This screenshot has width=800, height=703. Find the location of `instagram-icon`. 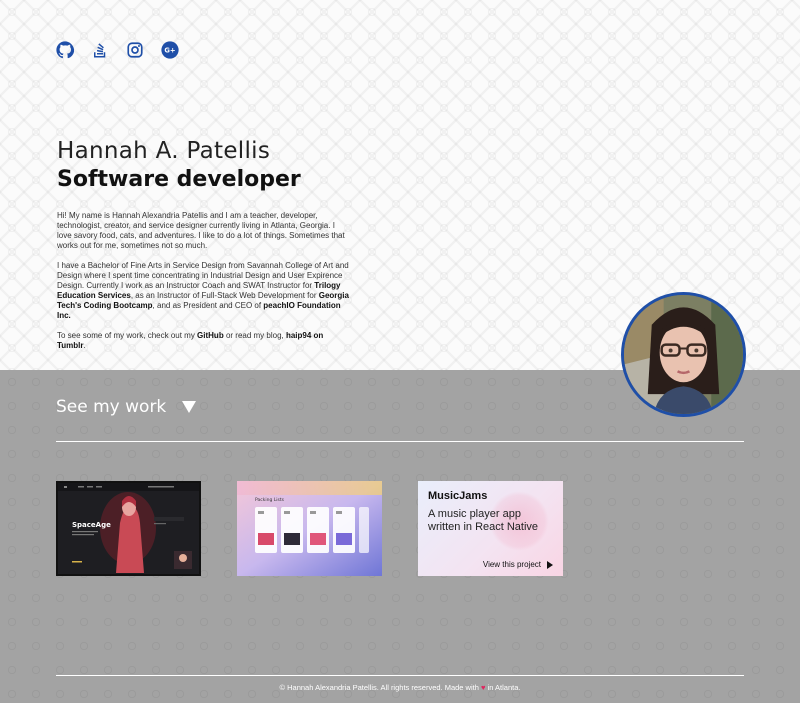

instagram-icon is located at coordinates (135, 50).